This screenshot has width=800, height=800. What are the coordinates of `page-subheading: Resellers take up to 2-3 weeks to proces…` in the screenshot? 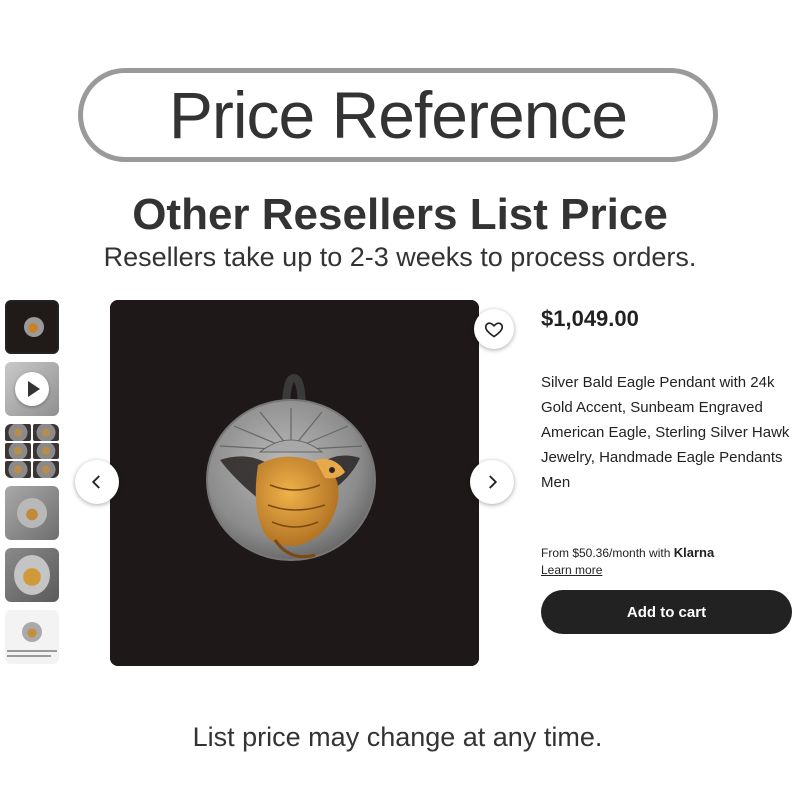 It's located at (400, 257).